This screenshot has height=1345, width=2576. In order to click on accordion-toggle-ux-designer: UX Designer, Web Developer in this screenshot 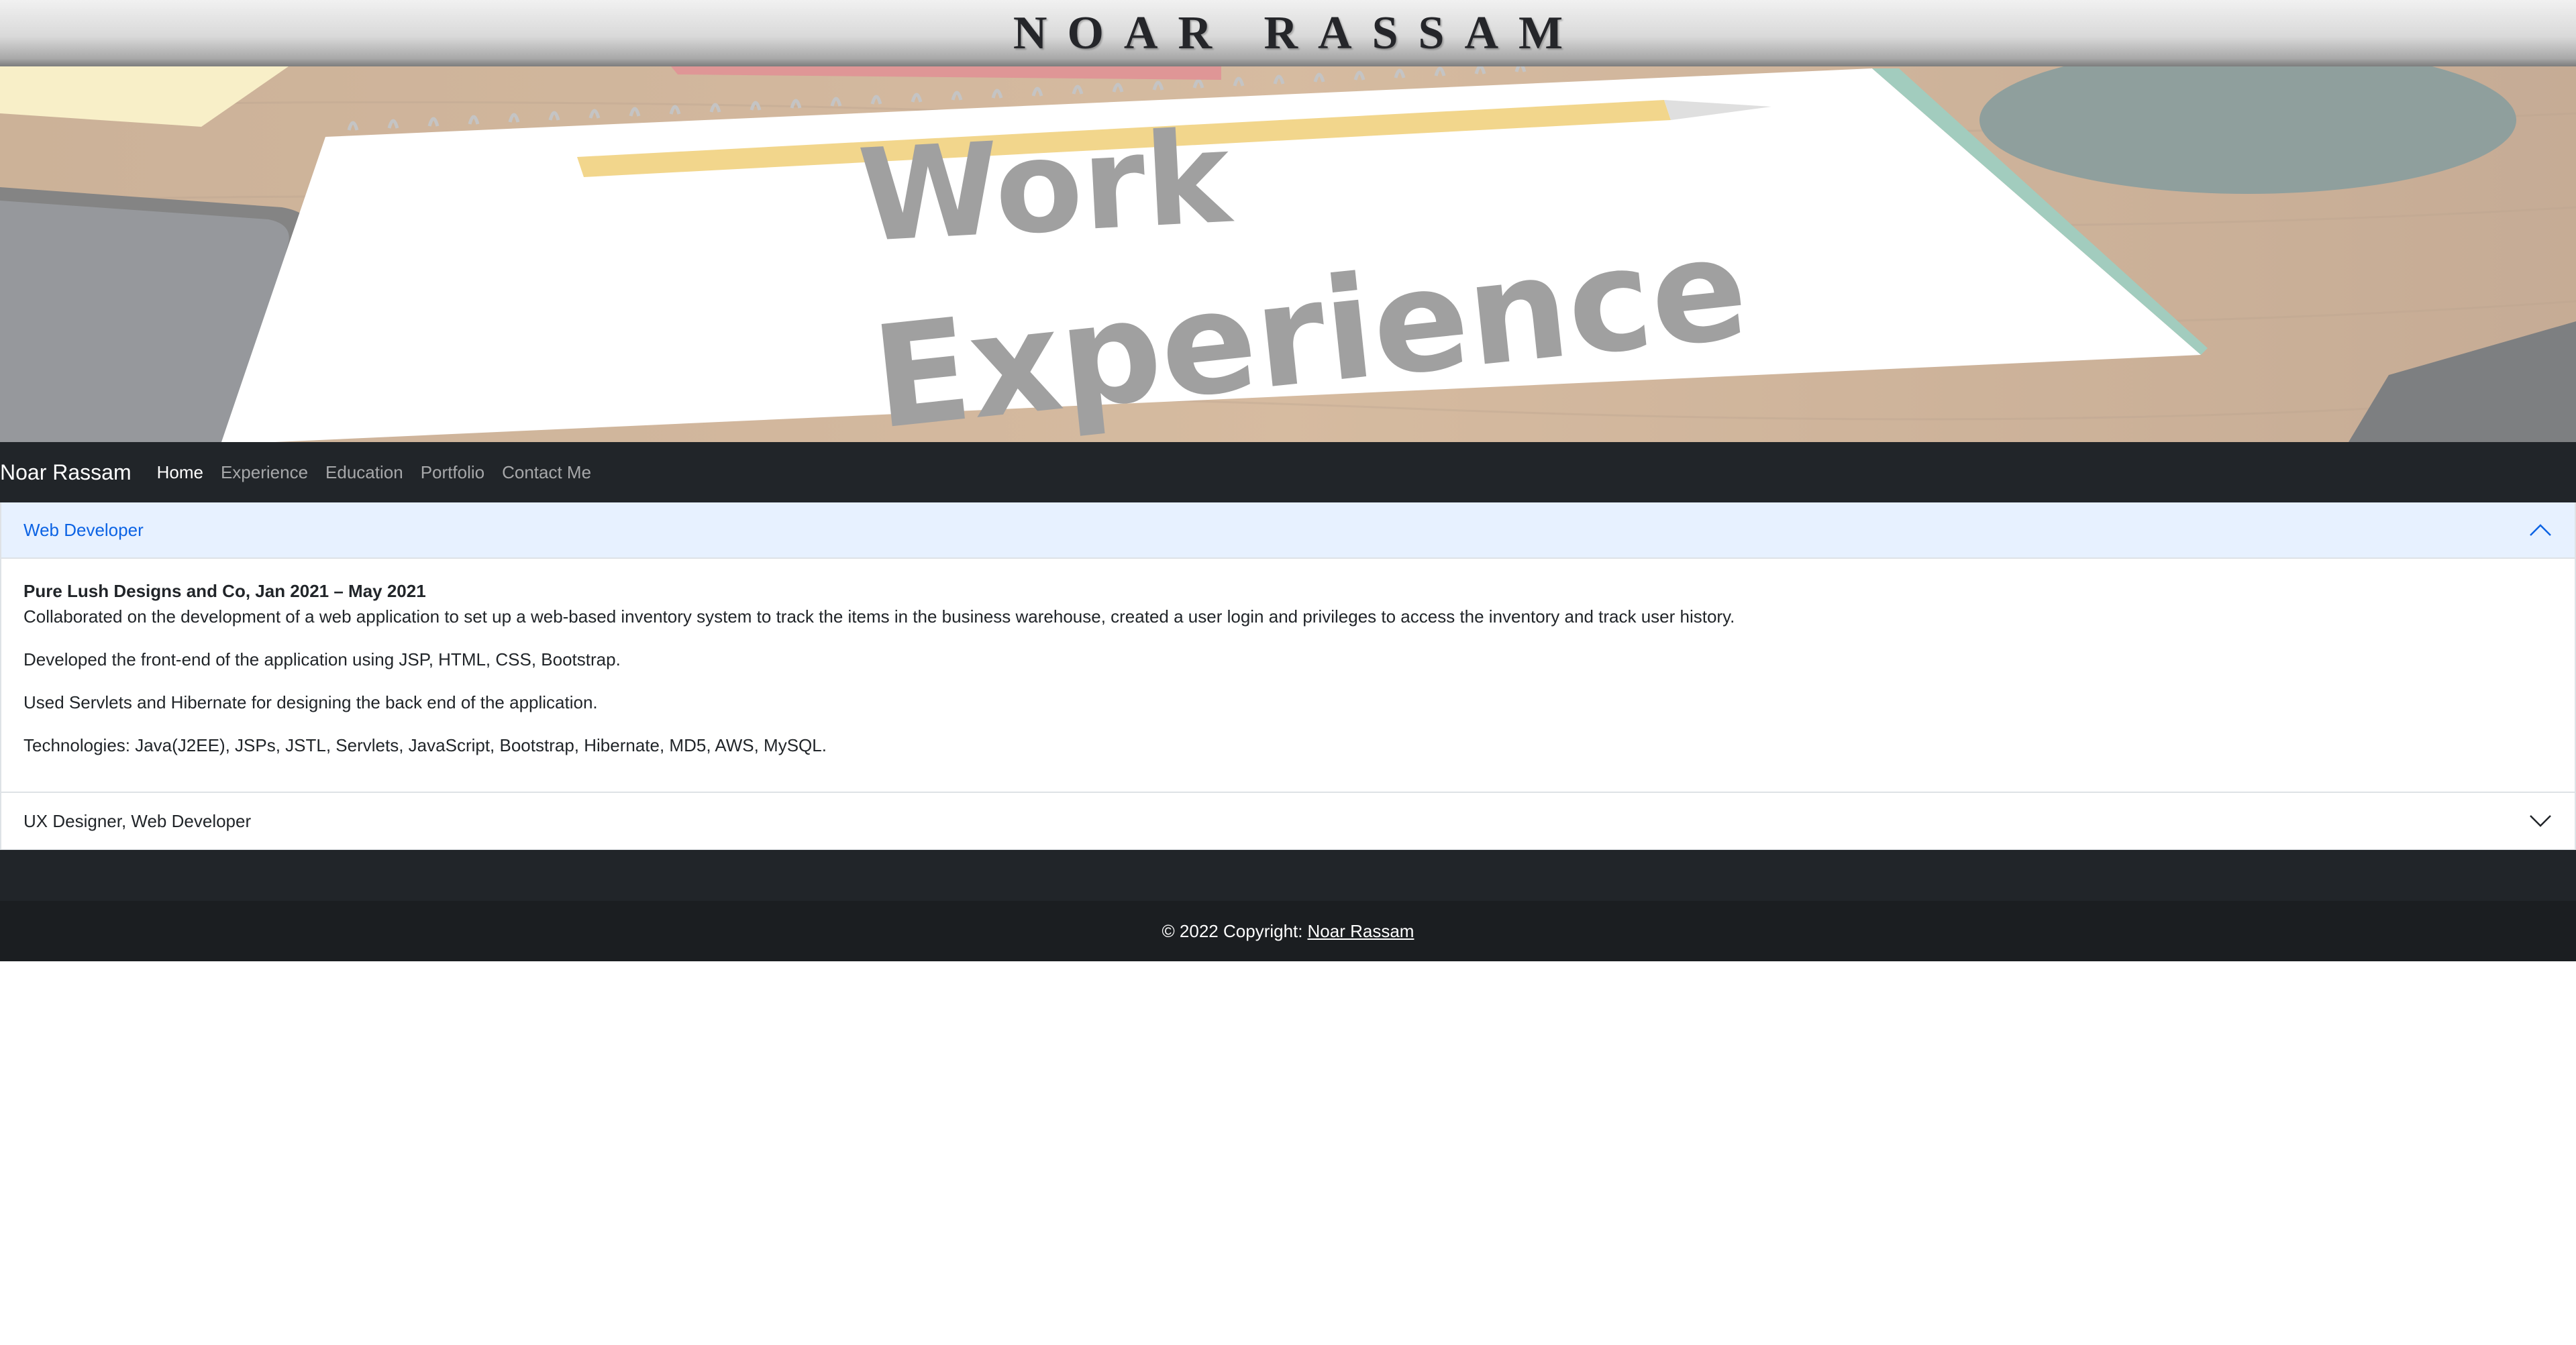, I will do `click(1288, 821)`.